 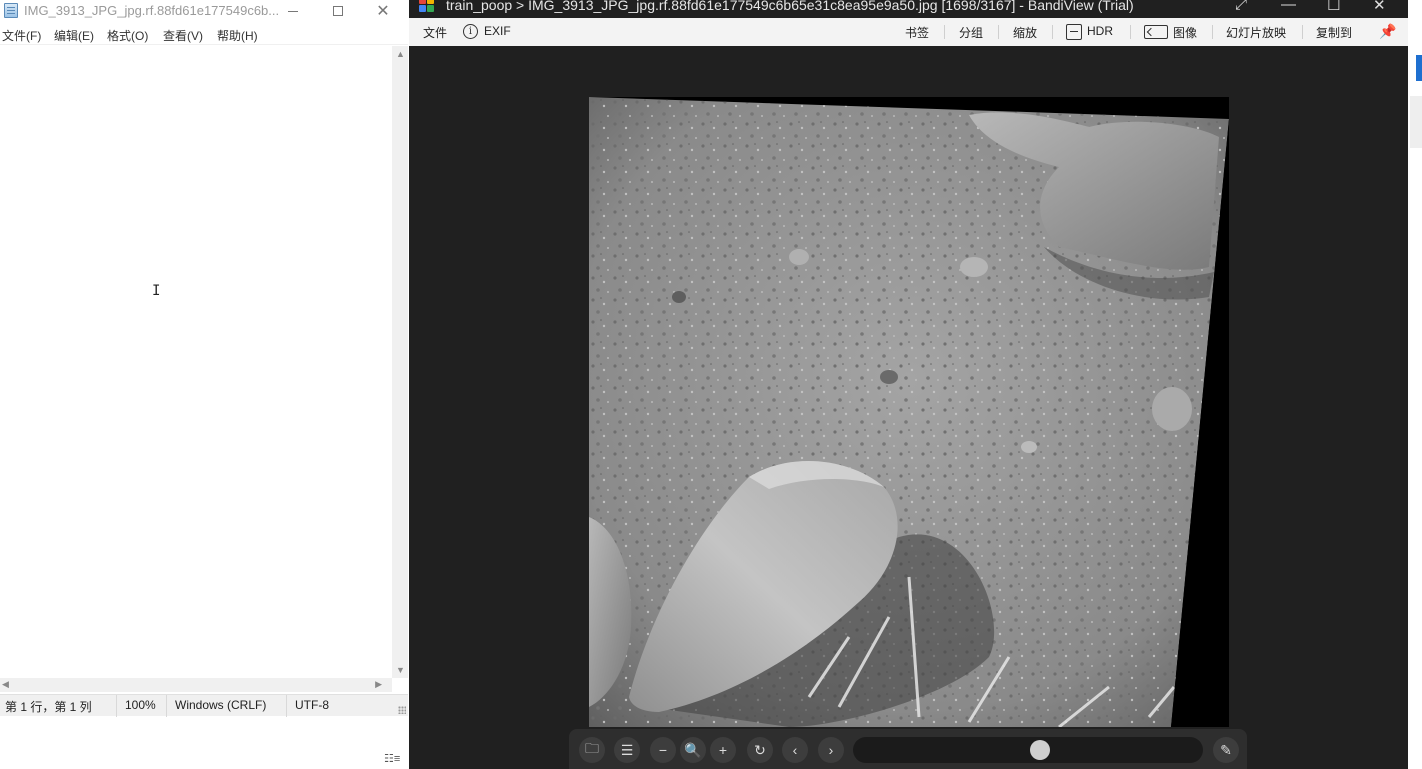 I want to click on maximize-button, so click(x=338, y=11).